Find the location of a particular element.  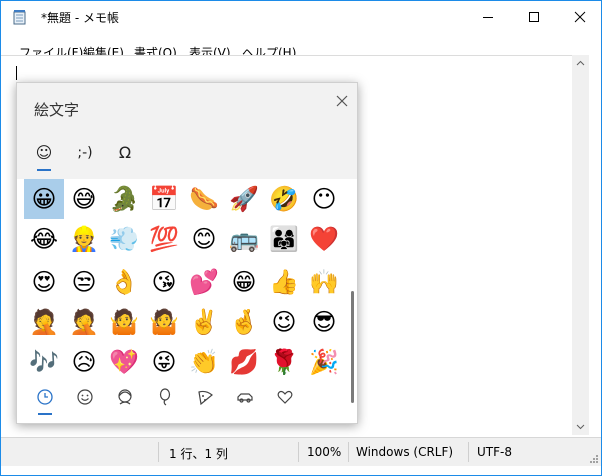

emoji-cell: 🤣 is located at coordinates (284, 199).